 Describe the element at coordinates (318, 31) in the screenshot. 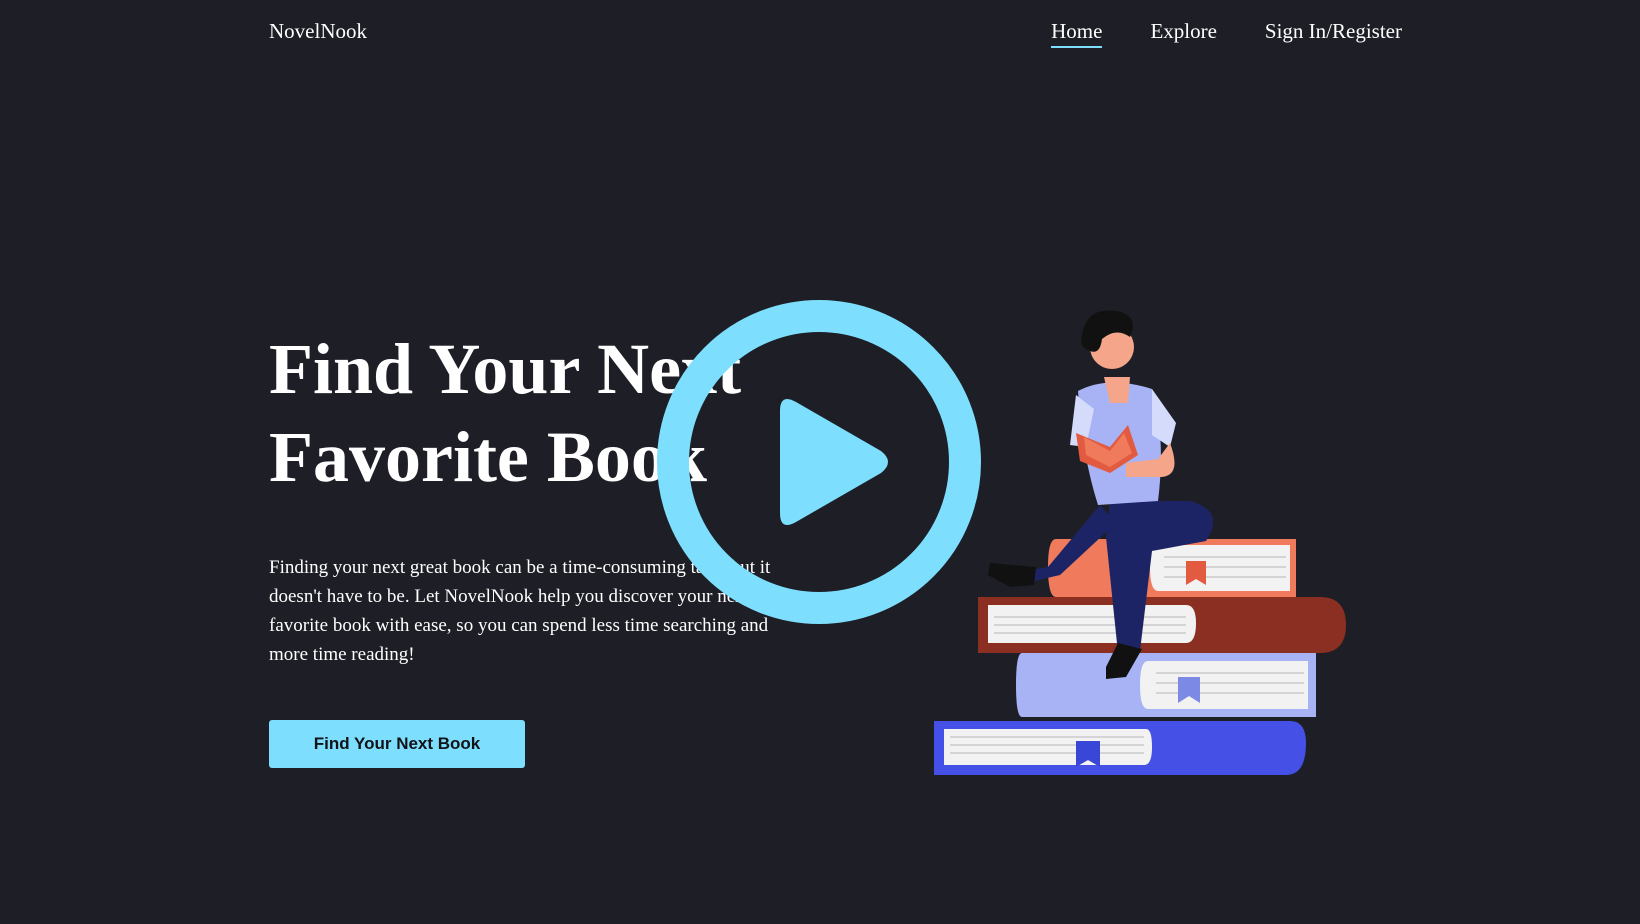

I see `brand-logo: NovelNook` at that location.